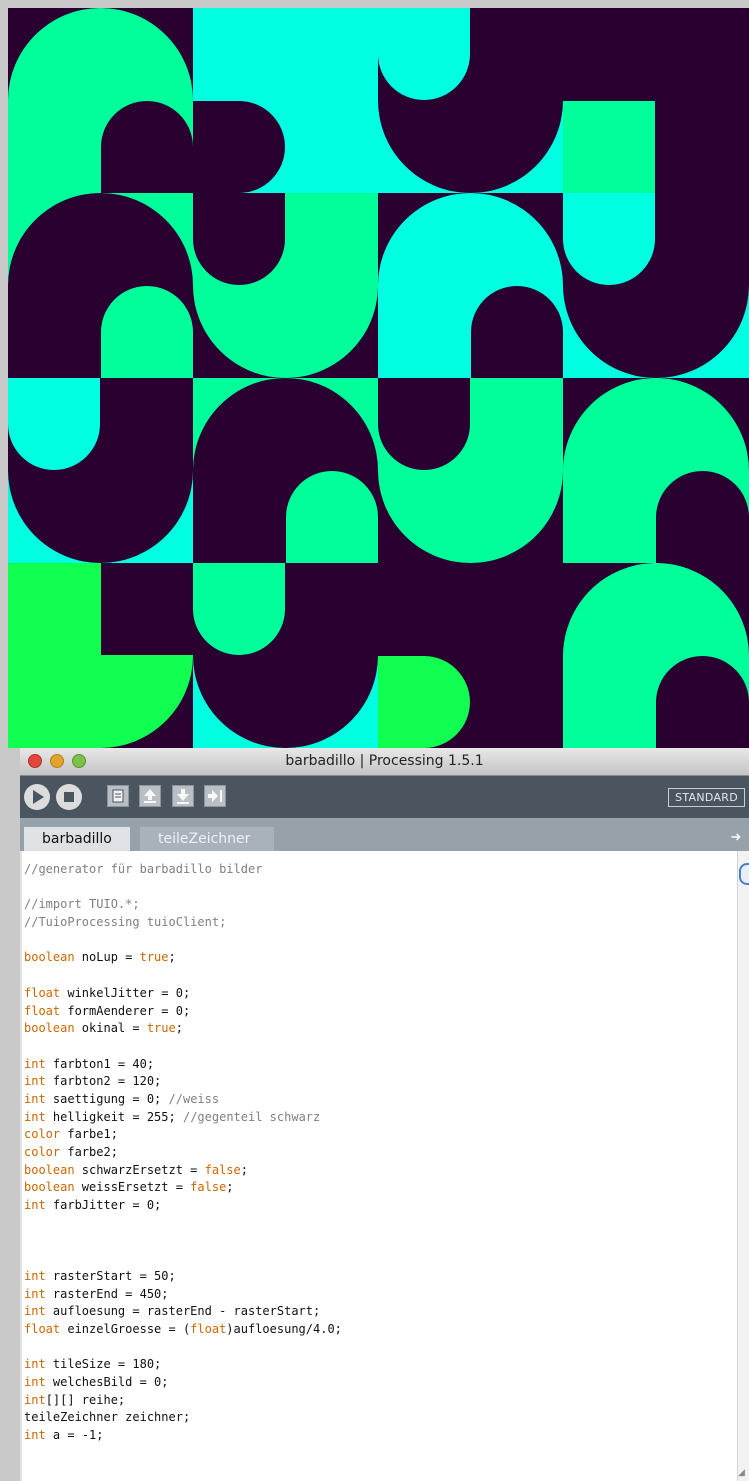 The image size is (749, 1481). I want to click on code-line: int rasterEnd = 450;, so click(183, 1295).